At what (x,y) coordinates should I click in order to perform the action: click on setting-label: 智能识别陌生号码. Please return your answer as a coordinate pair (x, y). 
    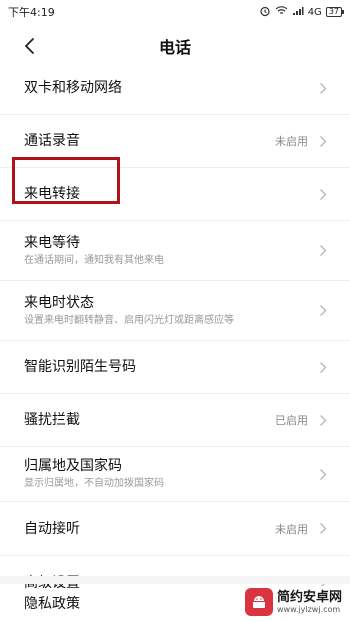
    Looking at the image, I should click on (80, 367).